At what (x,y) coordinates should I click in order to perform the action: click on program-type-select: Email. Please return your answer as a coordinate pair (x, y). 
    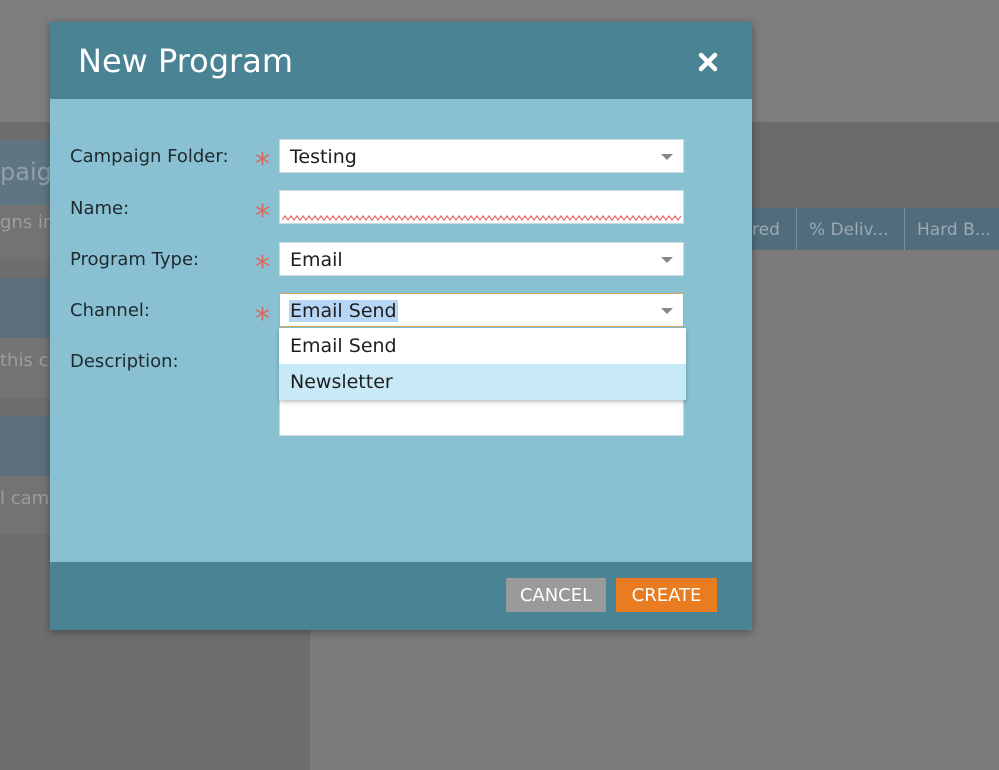
    Looking at the image, I should click on (481, 259).